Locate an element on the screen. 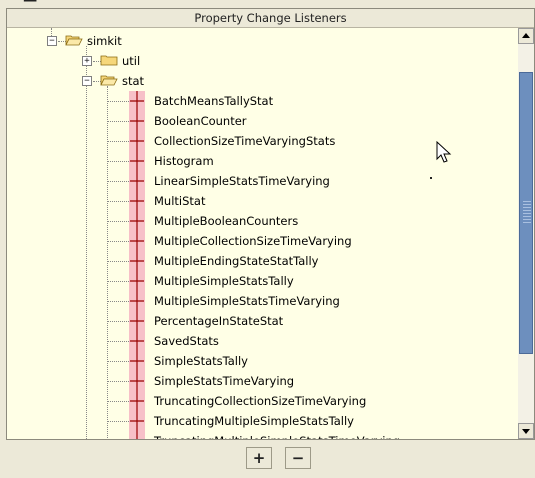 This screenshot has height=478, width=535. scroll-thumb is located at coordinates (526, 213).